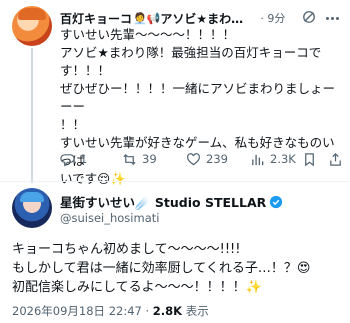 The height and width of the screenshot is (323, 350). Describe the element at coordinates (109, 218) in the screenshot. I see `main-author-handle: @suisei_hosimati` at that location.